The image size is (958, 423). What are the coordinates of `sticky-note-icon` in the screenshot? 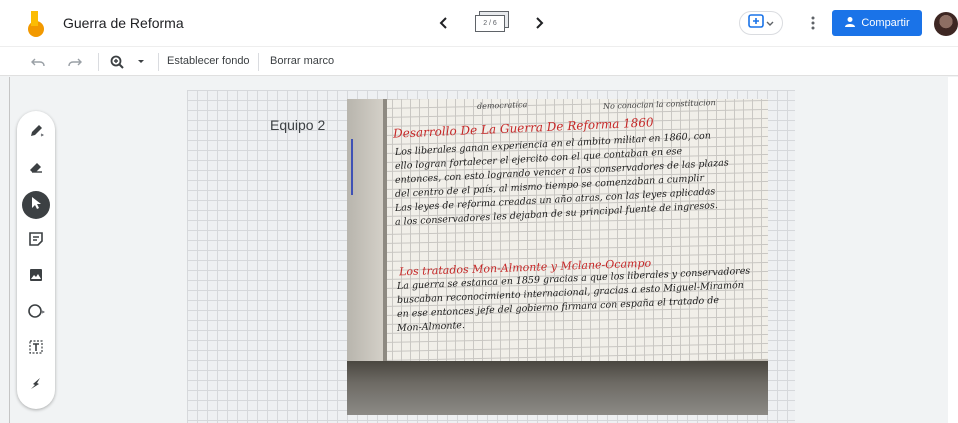 It's located at (36, 241).